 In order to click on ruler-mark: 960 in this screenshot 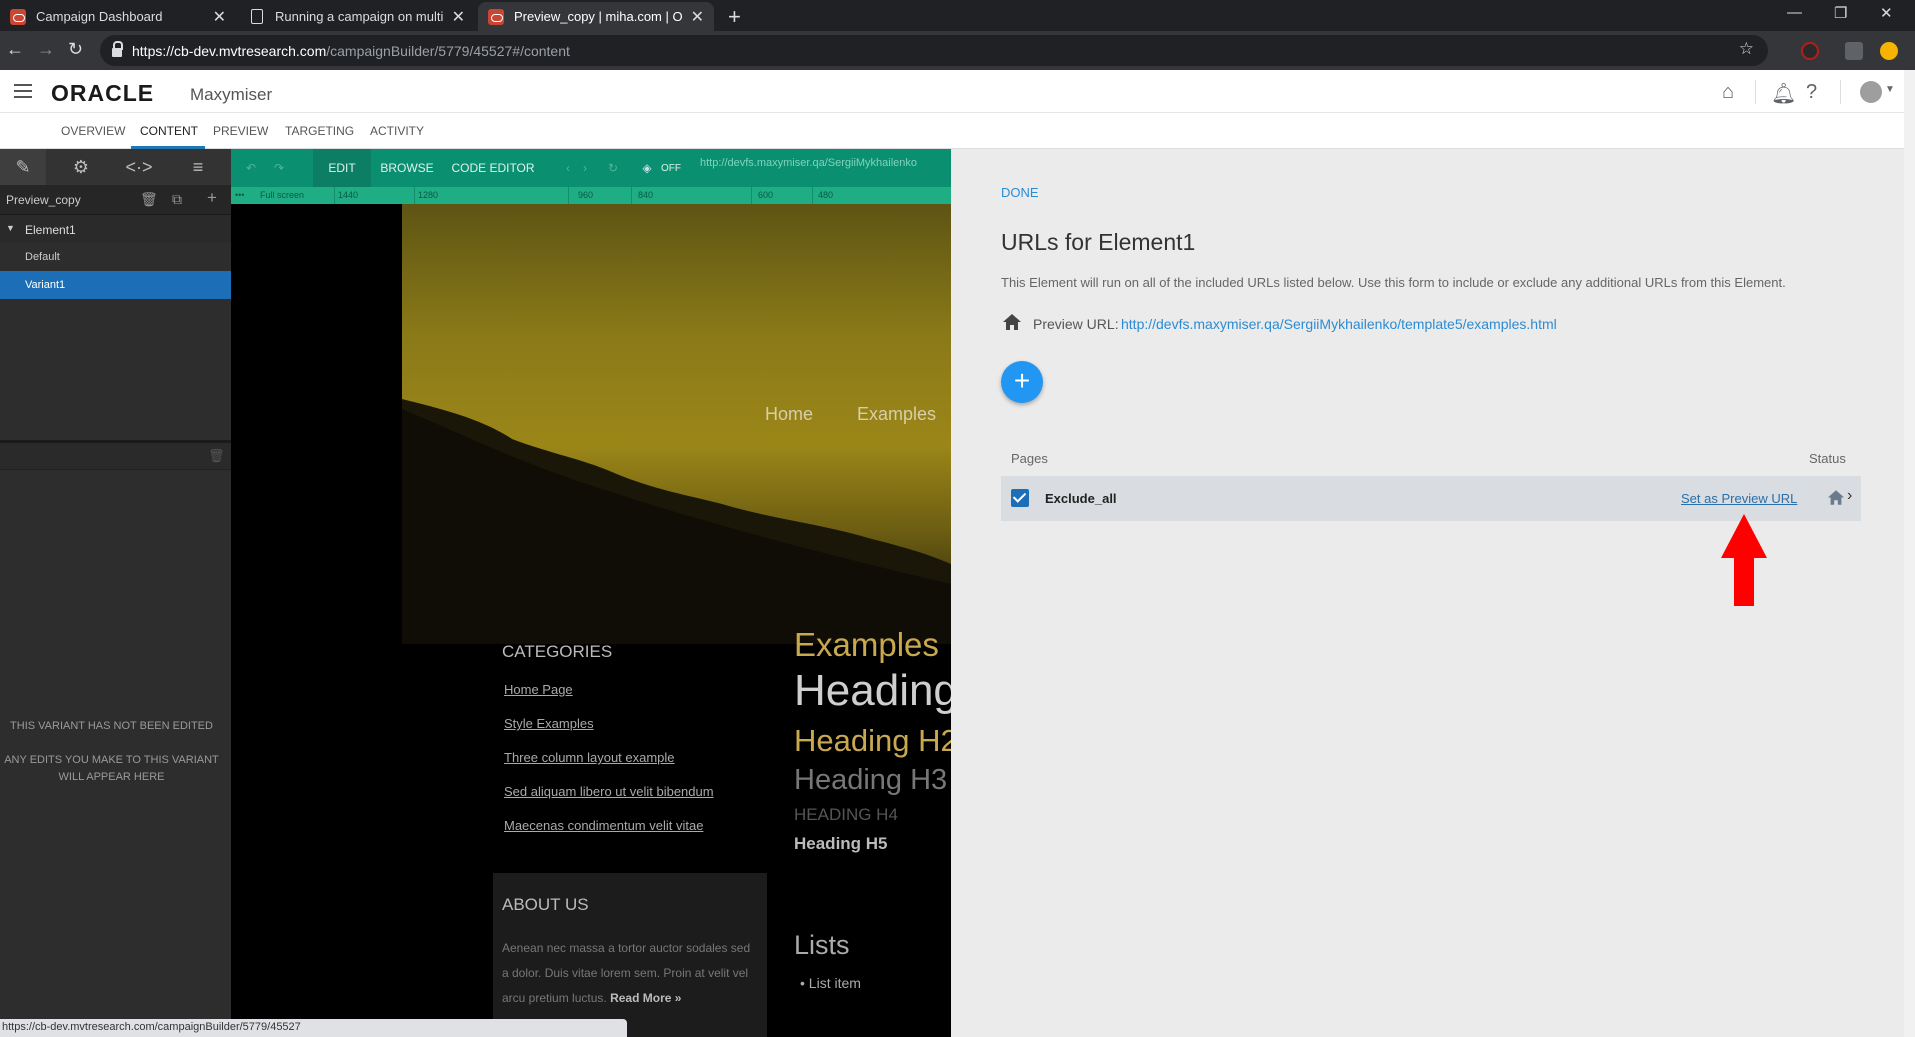, I will do `click(585, 195)`.